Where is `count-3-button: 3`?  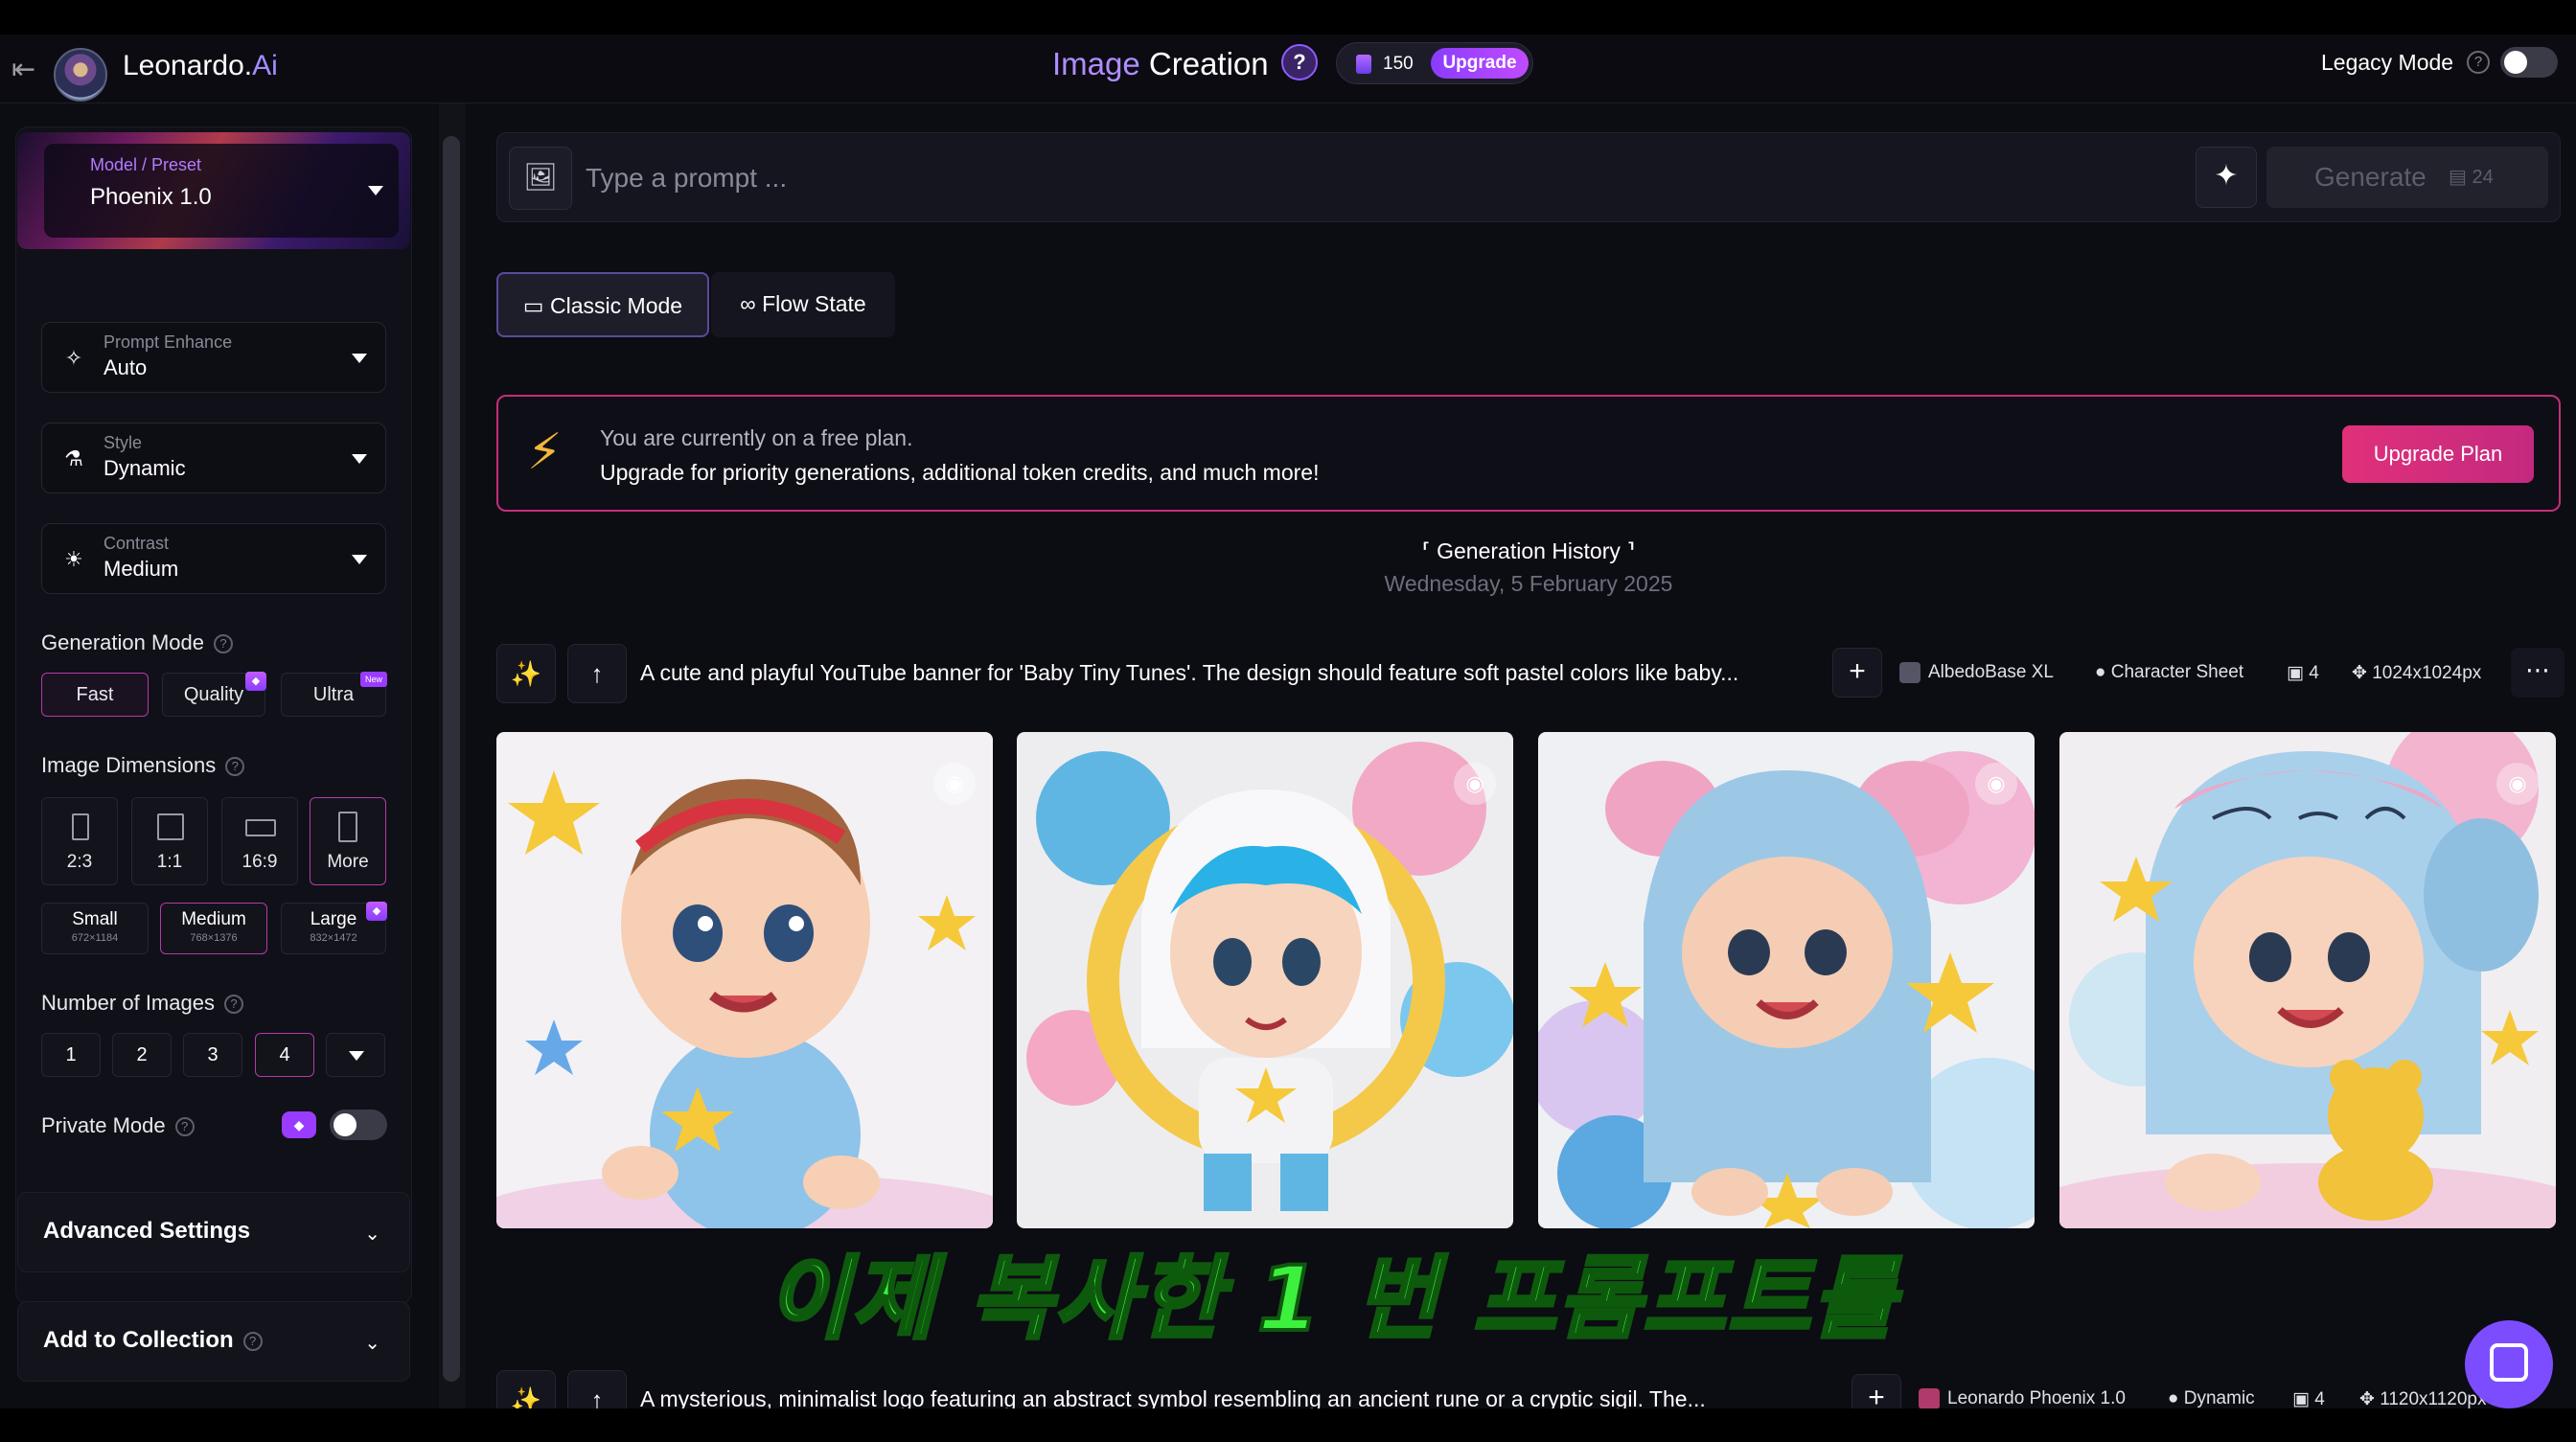
count-3-button: 3 is located at coordinates (212, 1055).